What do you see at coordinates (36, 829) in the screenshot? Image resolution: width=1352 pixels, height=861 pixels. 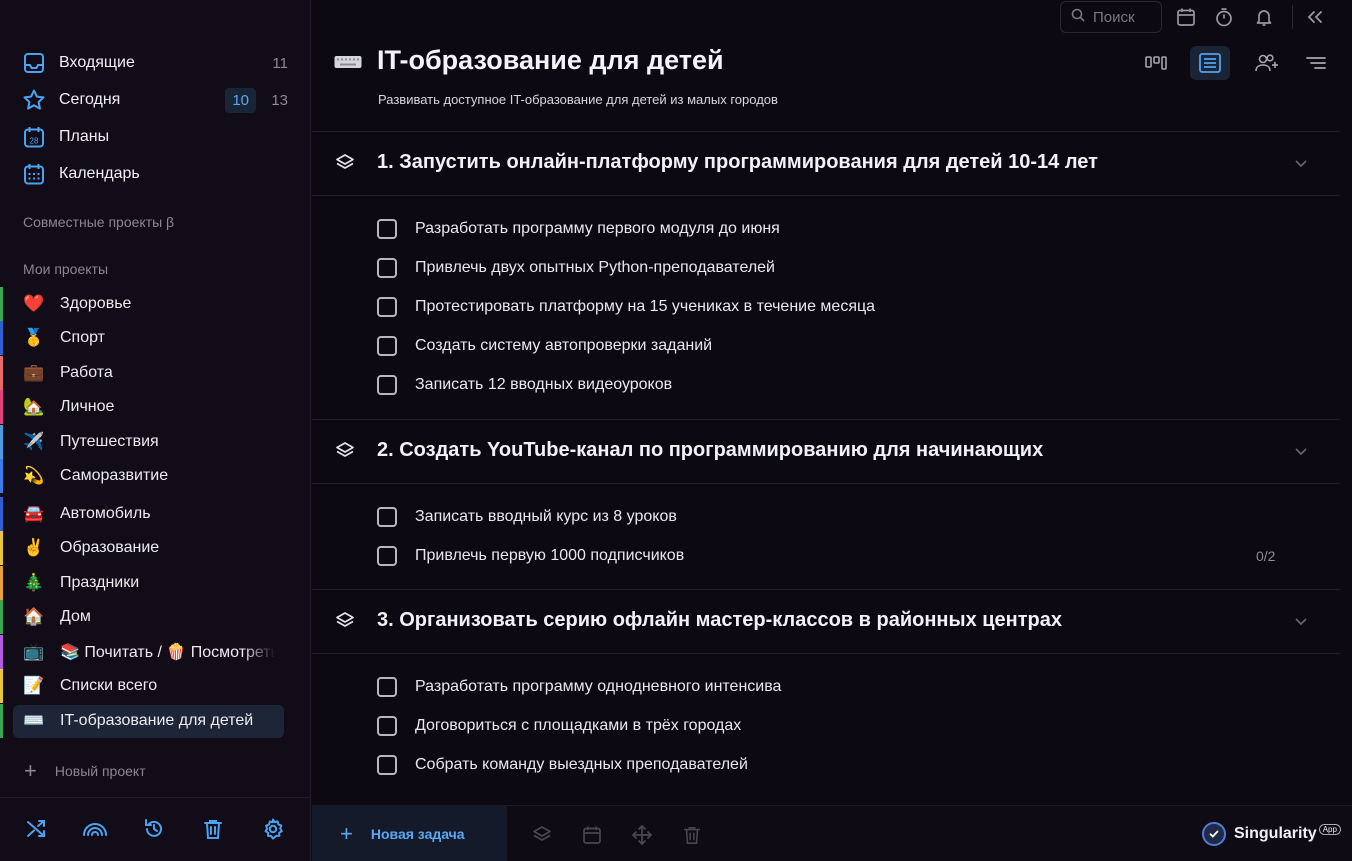 I see `shuffle-icon` at bounding box center [36, 829].